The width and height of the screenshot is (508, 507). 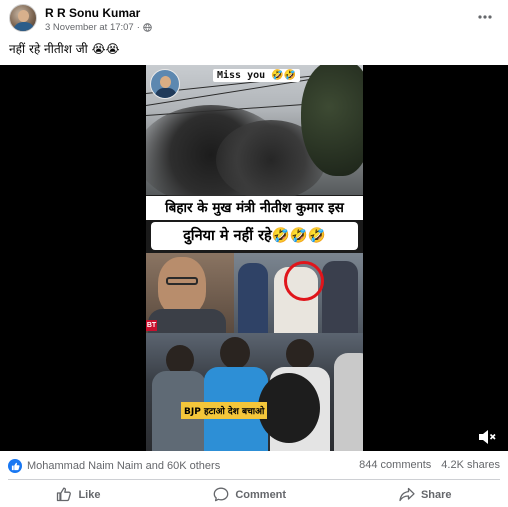 I want to click on caption-badge: BJP हटाओ देश बचाओ, so click(x=224, y=410).